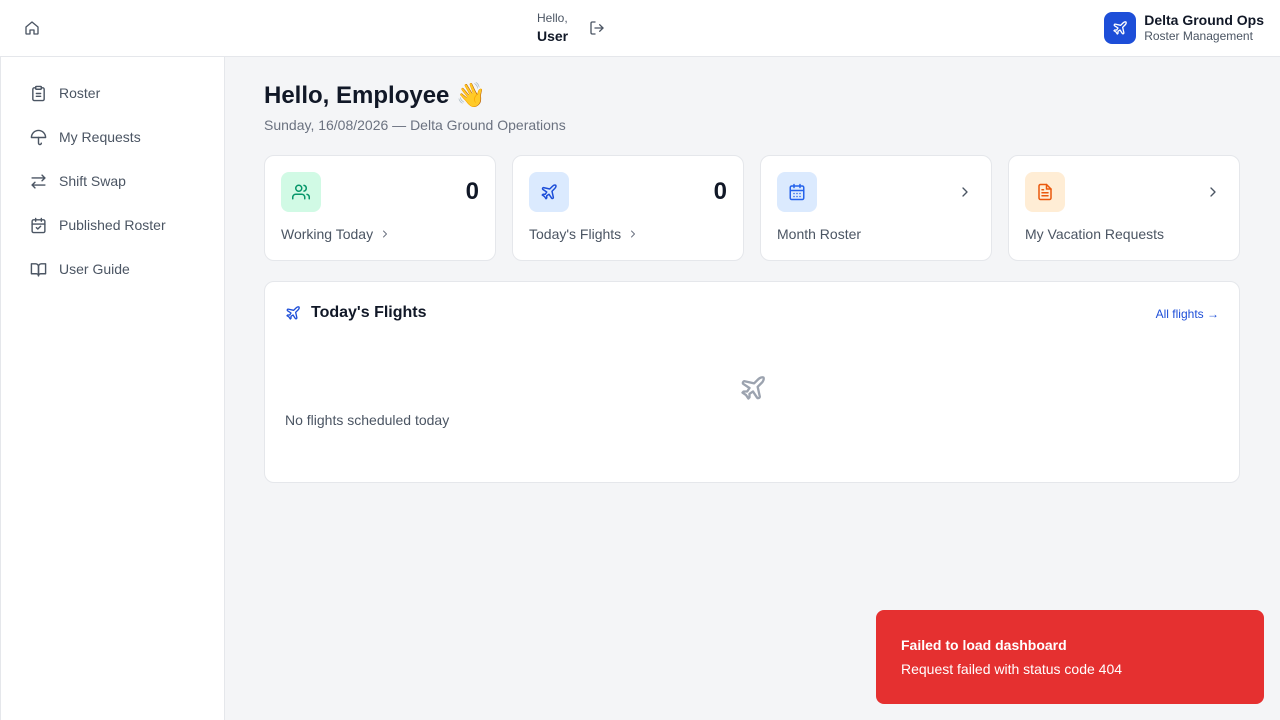  Describe the element at coordinates (819, 234) in the screenshot. I see `card-label: Month Roster` at that location.